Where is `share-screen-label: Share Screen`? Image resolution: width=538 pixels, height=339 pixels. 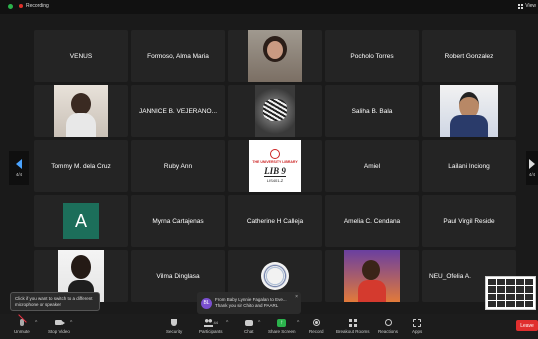 share-screen-label: Share Screen is located at coordinates (282, 331).